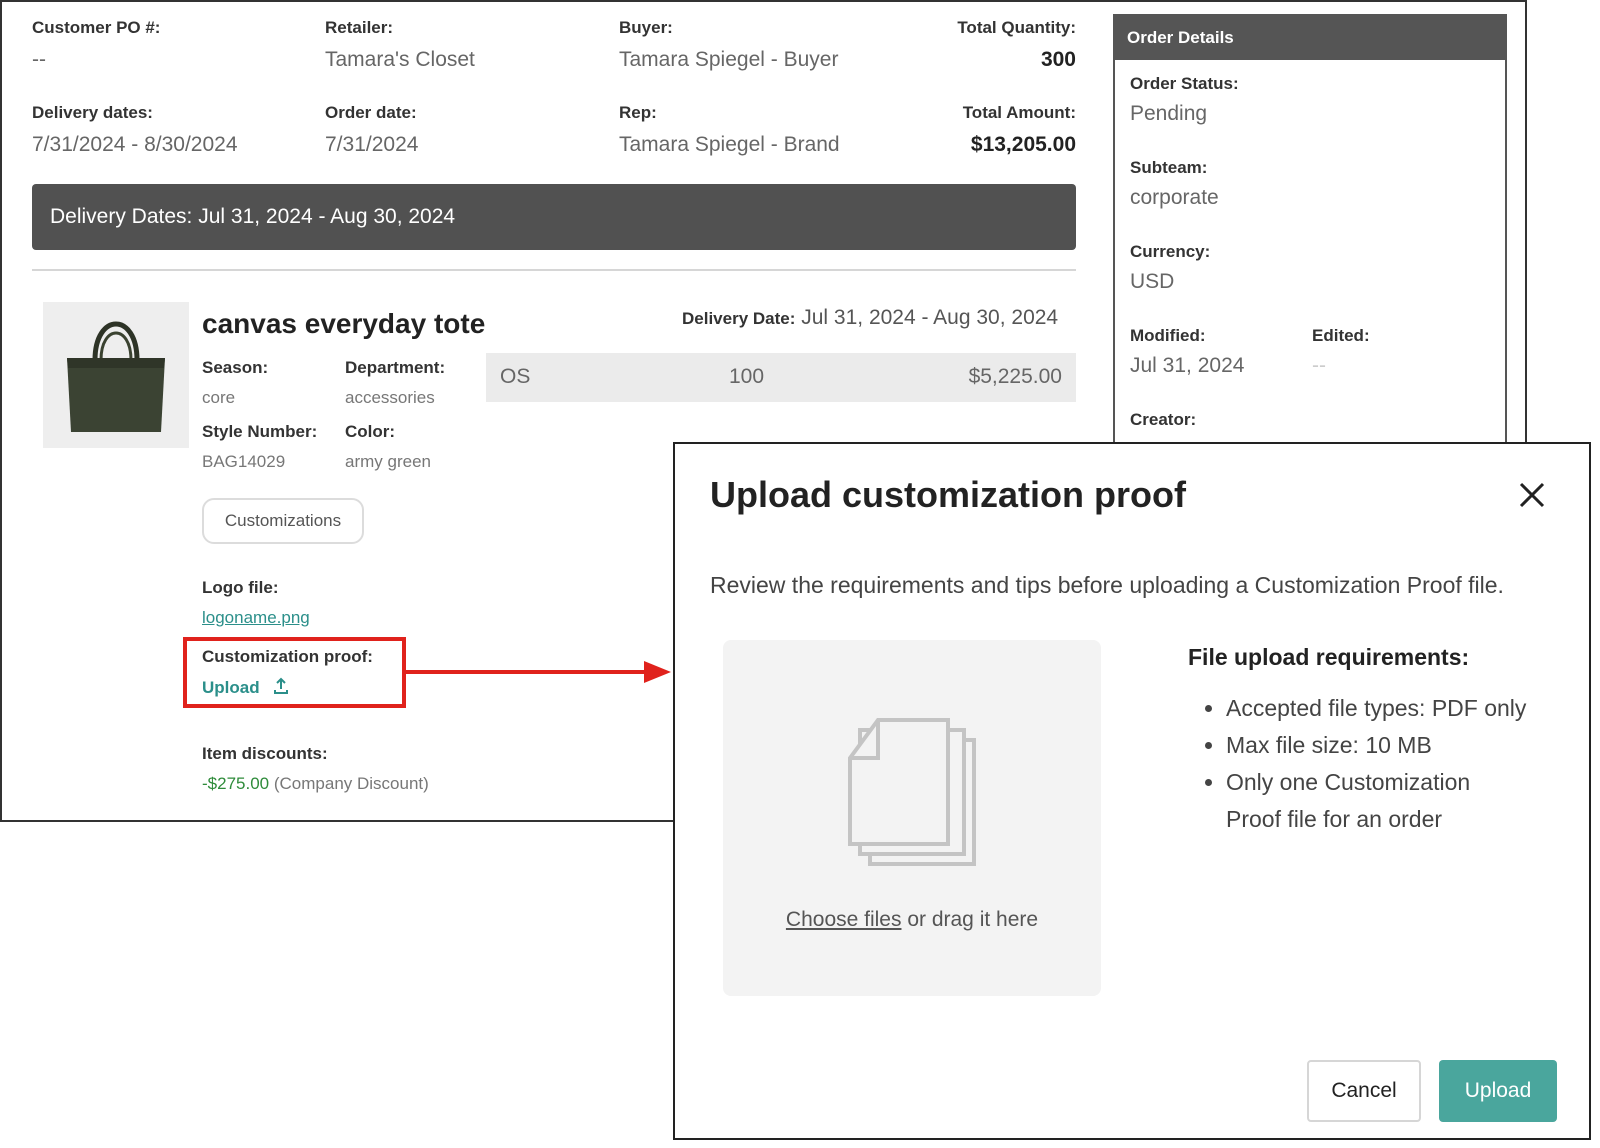 Image resolution: width=1600 pixels, height=1148 pixels. What do you see at coordinates (1170, 251) in the screenshot?
I see `currency-label: Currency:` at bounding box center [1170, 251].